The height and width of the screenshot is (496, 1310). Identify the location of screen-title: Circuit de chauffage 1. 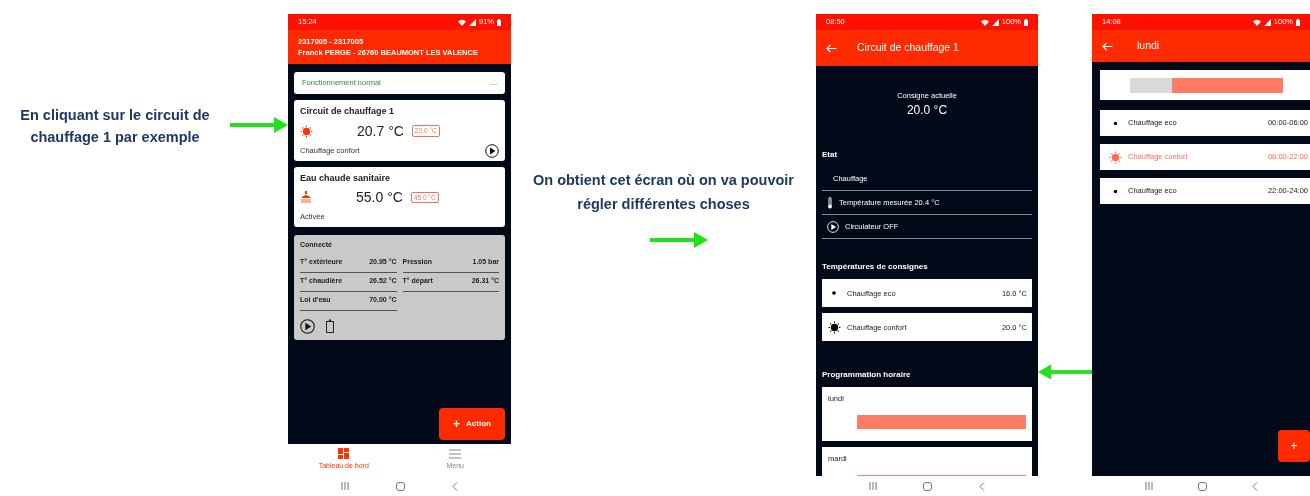
(908, 48).